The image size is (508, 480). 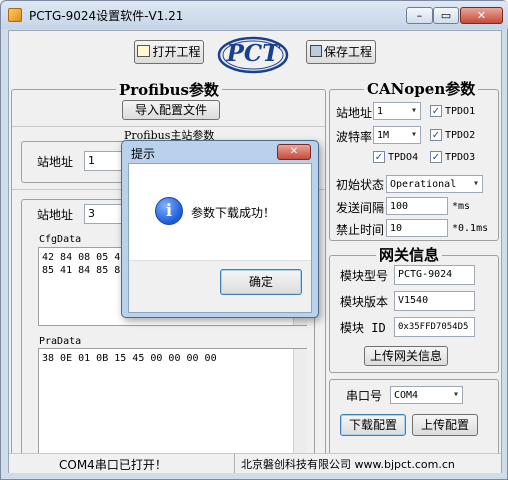 What do you see at coordinates (423, 184) in the screenshot?
I see `init-state-value: Operational` at bounding box center [423, 184].